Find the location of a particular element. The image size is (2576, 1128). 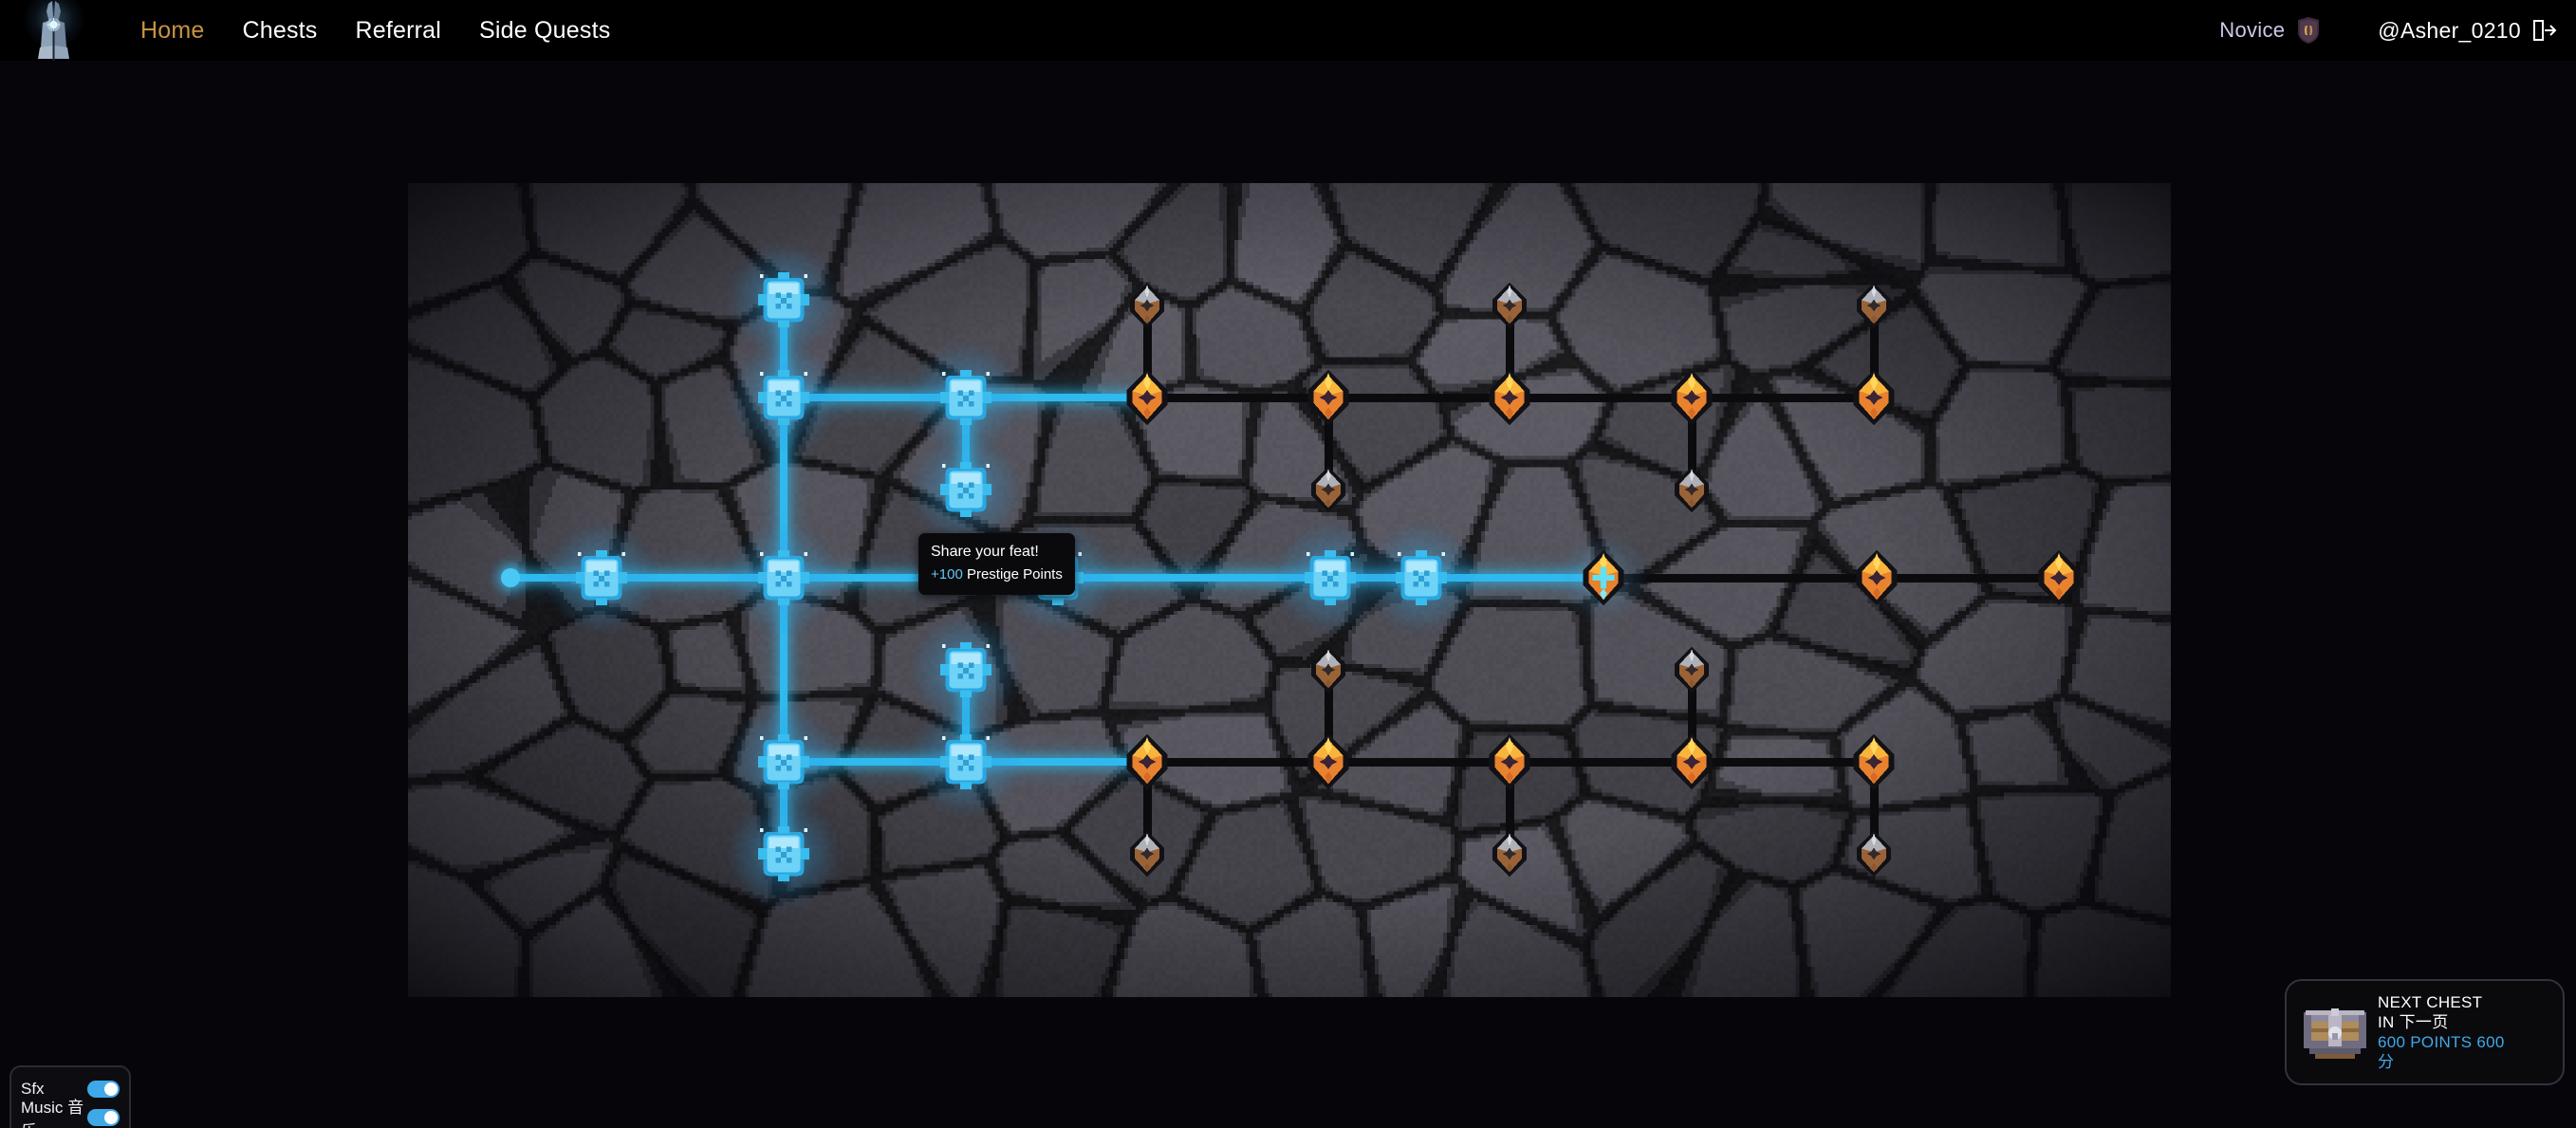

path-start-marker is located at coordinates (510, 577).